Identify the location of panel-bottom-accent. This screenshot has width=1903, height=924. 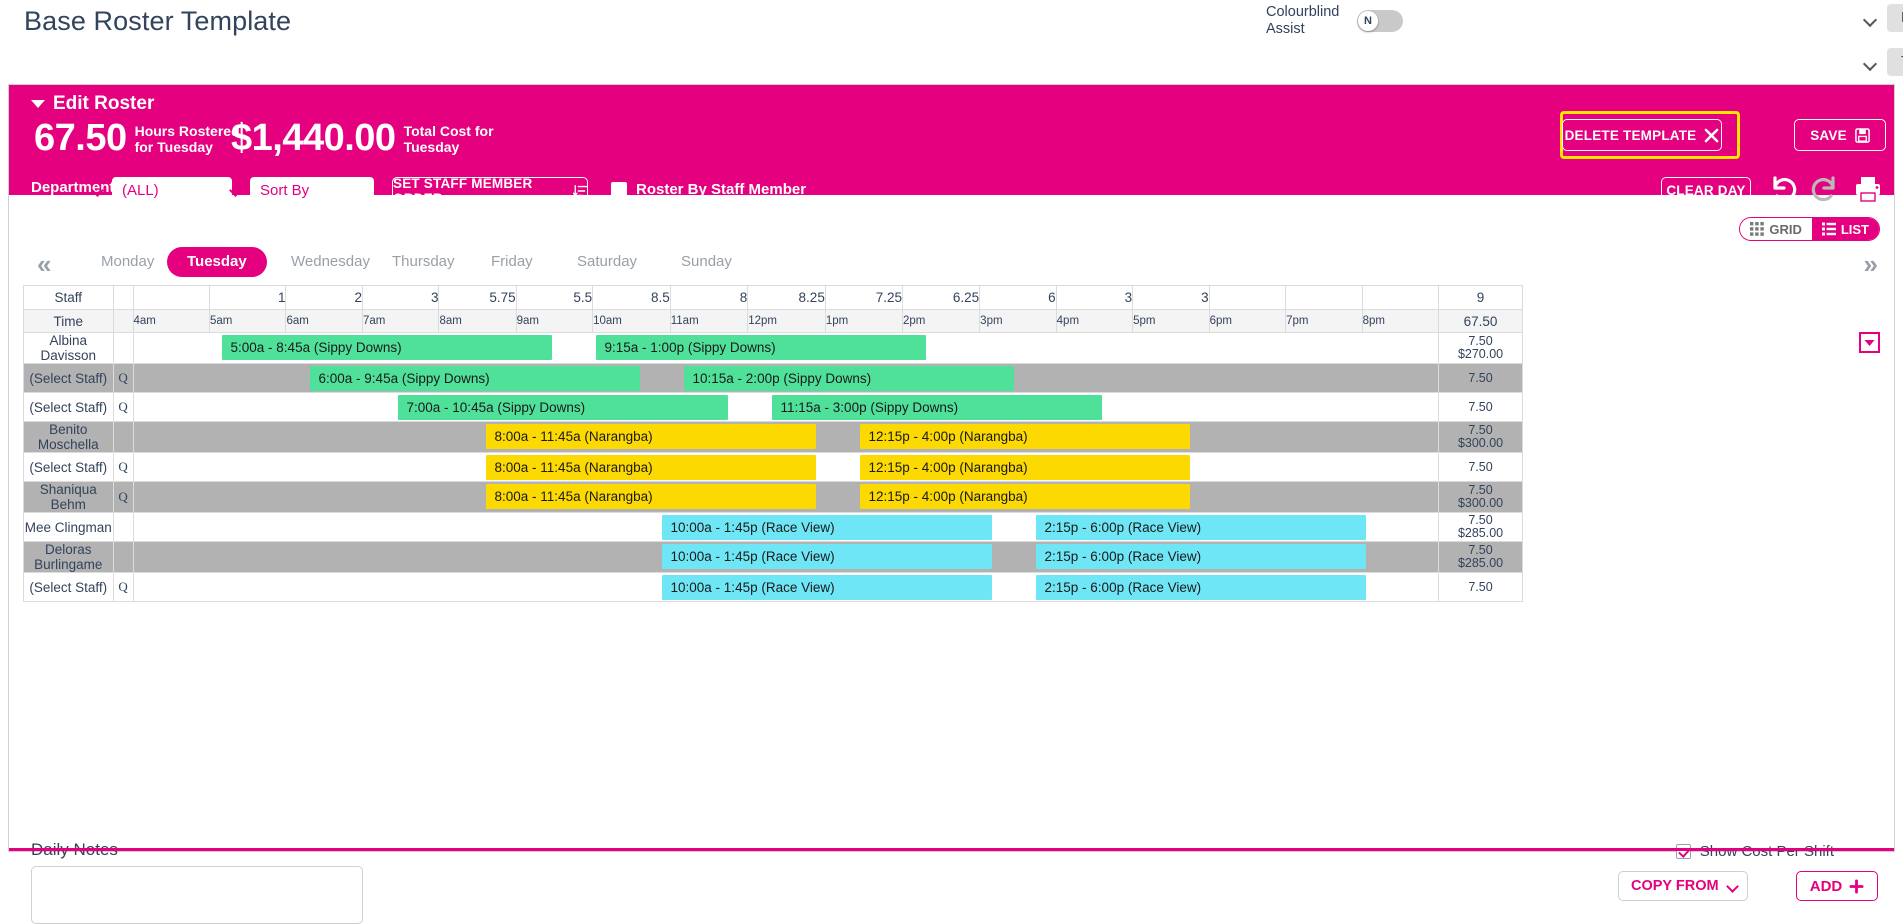
(951, 849).